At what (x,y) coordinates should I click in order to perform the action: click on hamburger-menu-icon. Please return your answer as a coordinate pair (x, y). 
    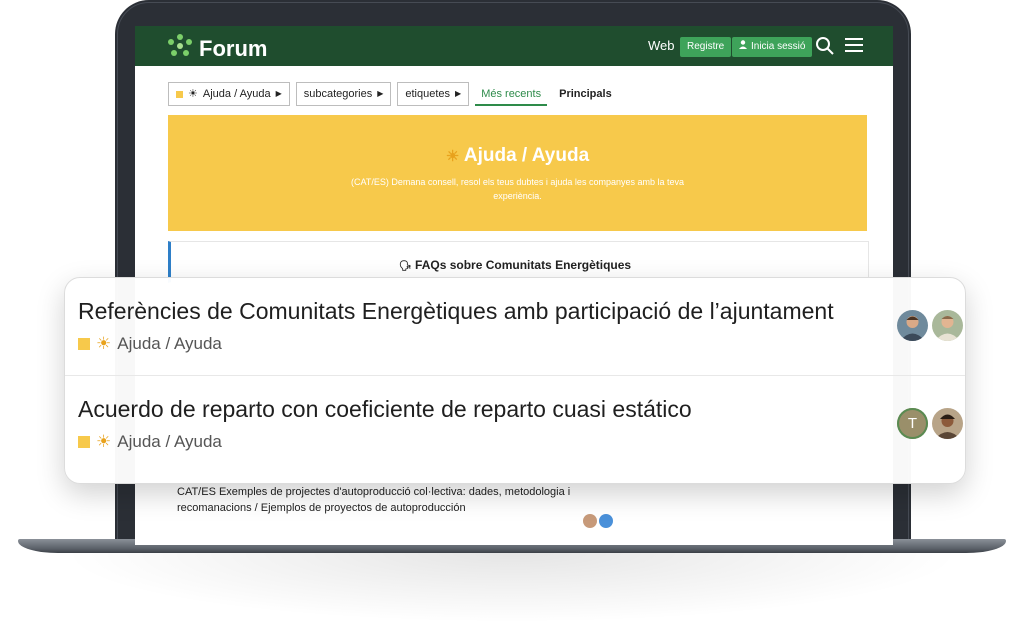
    Looking at the image, I should click on (854, 47).